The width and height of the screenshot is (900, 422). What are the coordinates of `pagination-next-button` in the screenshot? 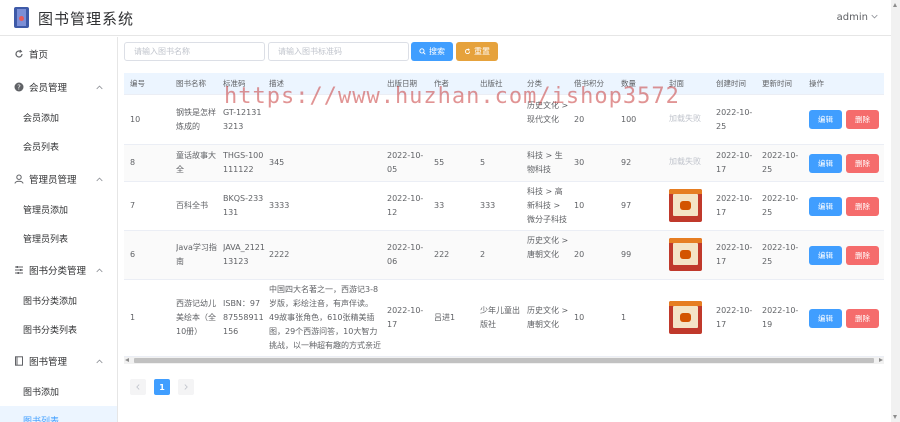 It's located at (186, 387).